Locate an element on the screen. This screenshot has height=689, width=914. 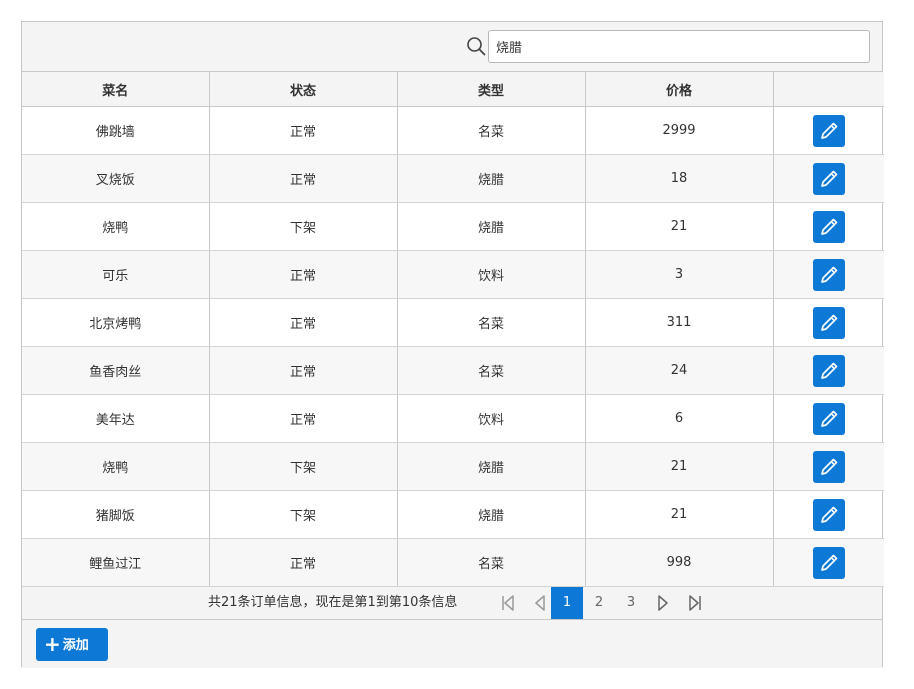
table-row: 鱼香肉丝 正常 名菜 24 is located at coordinates (453, 370).